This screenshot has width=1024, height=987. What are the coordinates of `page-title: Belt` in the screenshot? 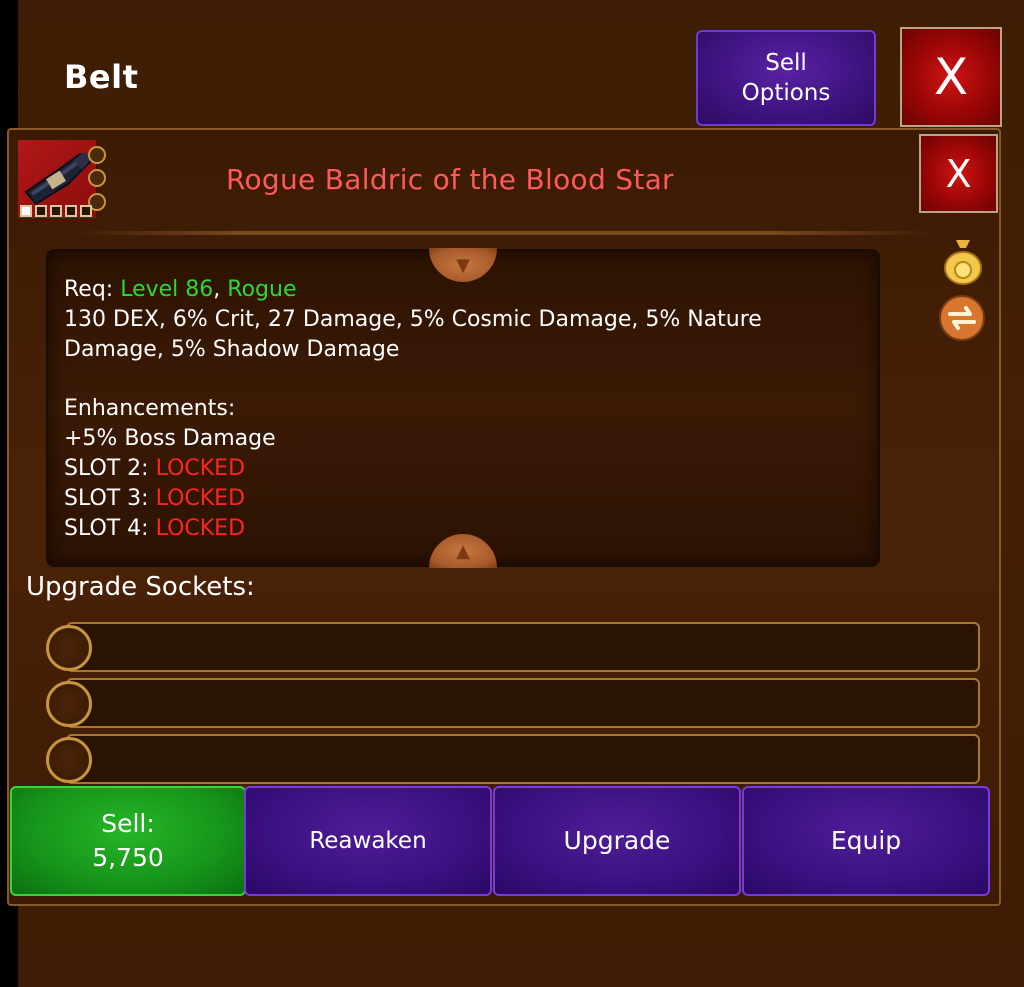 It's located at (101, 77).